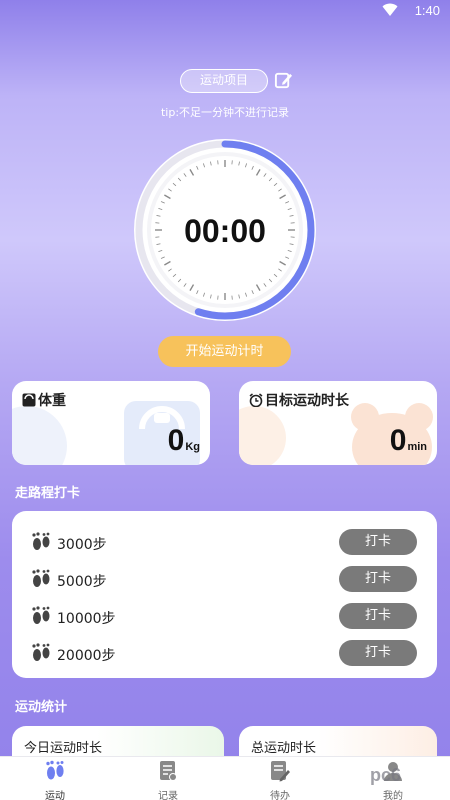  What do you see at coordinates (41, 707) in the screenshot?
I see `stats-section-title: 运动统计` at bounding box center [41, 707].